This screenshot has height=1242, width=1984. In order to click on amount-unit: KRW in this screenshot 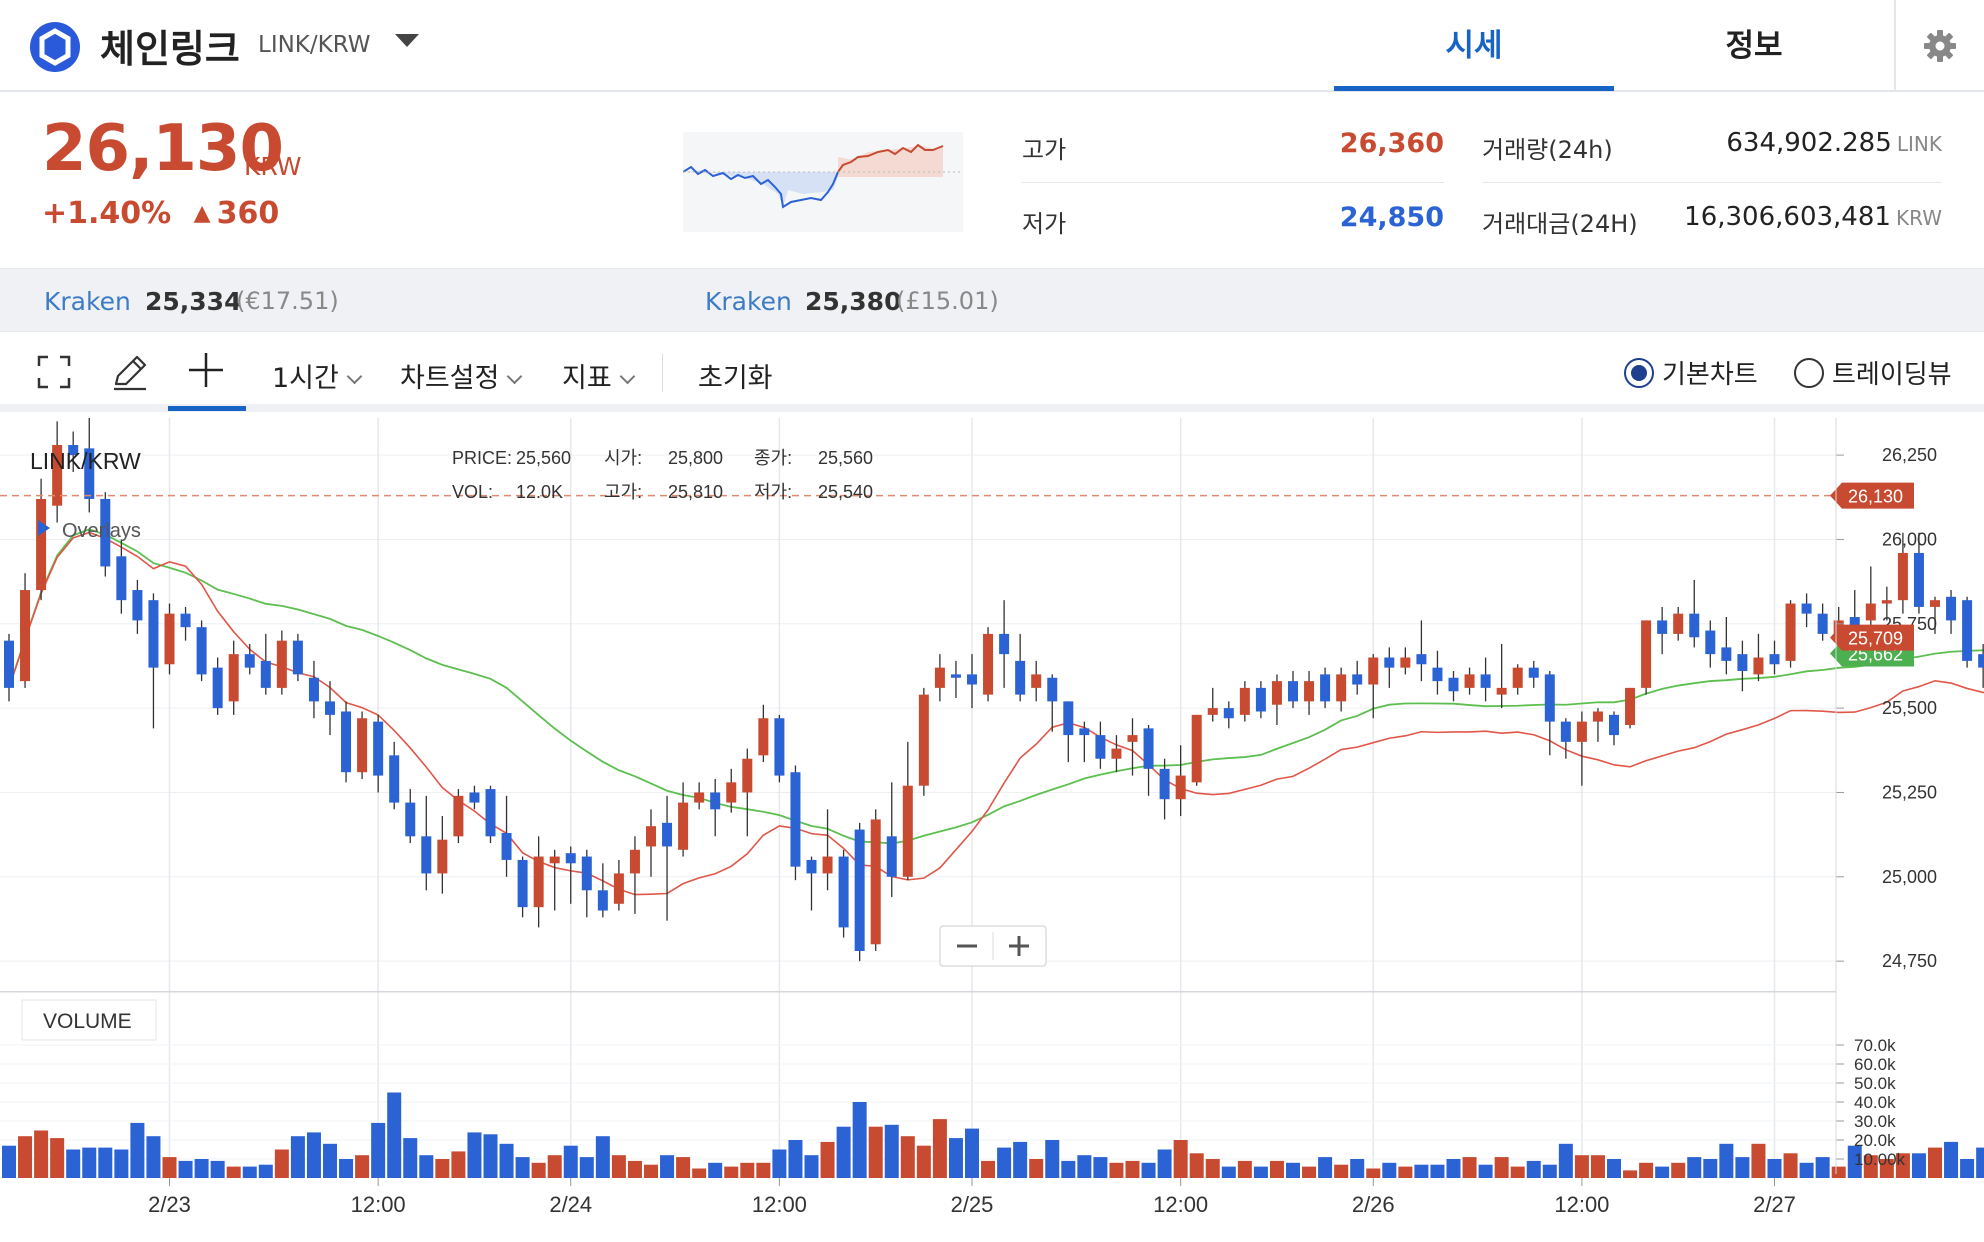, I will do `click(1919, 218)`.